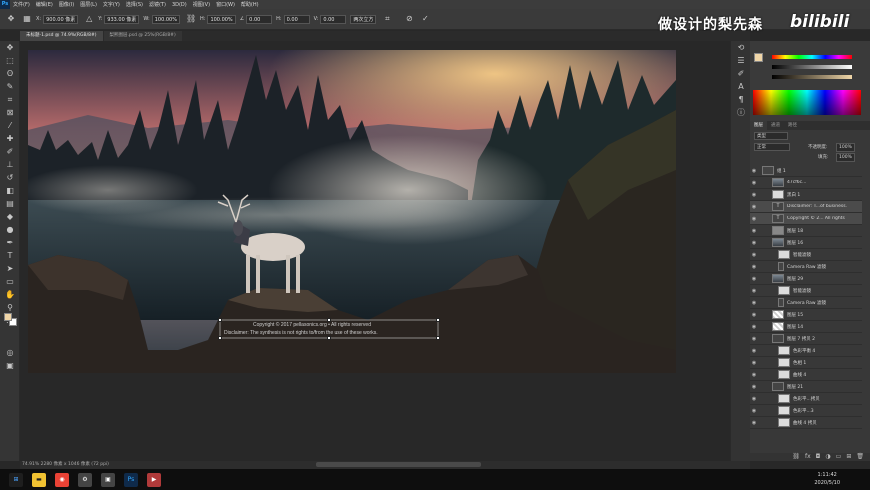 This screenshot has height=490, width=870. What do you see at coordinates (10, 243) in the screenshot?
I see `pen-tool-icon: ✒` at bounding box center [10, 243].